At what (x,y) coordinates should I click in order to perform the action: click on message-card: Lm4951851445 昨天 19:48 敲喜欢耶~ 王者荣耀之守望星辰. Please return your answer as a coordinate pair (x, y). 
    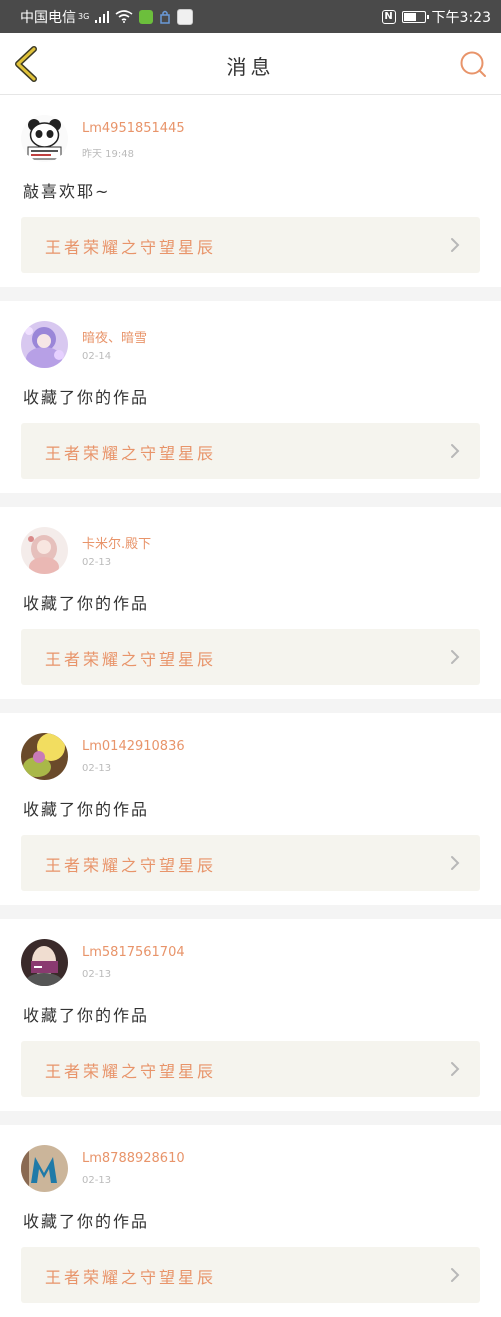
    Looking at the image, I should click on (250, 191).